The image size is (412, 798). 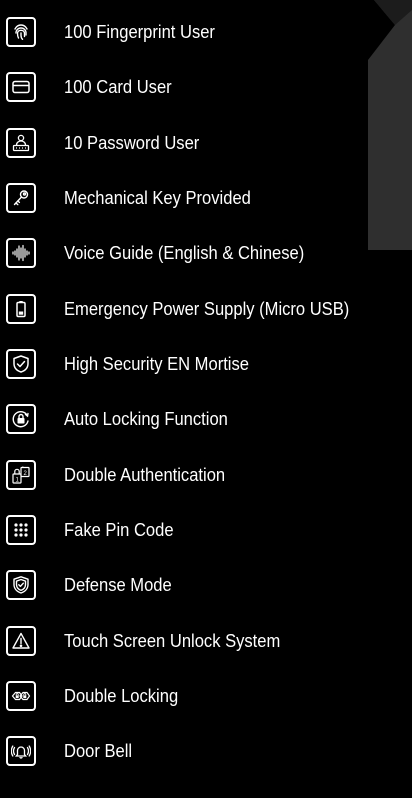 What do you see at coordinates (21, 696) in the screenshot?
I see `double-lock-icon` at bounding box center [21, 696].